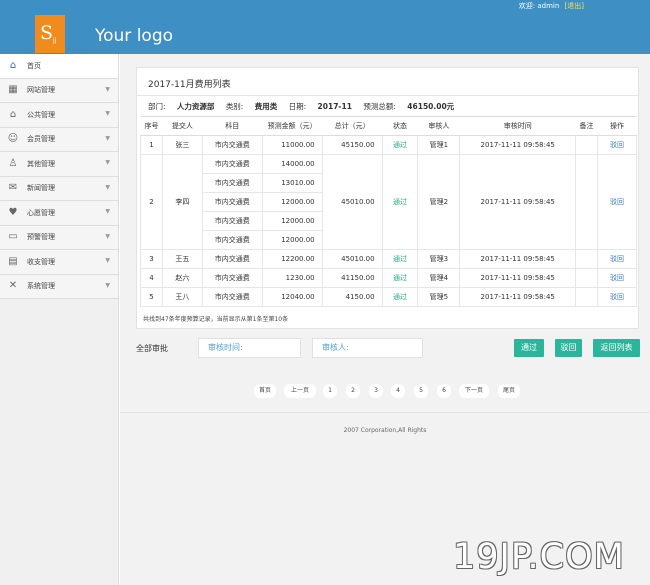 Image resolution: width=650 pixels, height=585 pixels. I want to click on cell-amount: 1230.00, so click(292, 278).